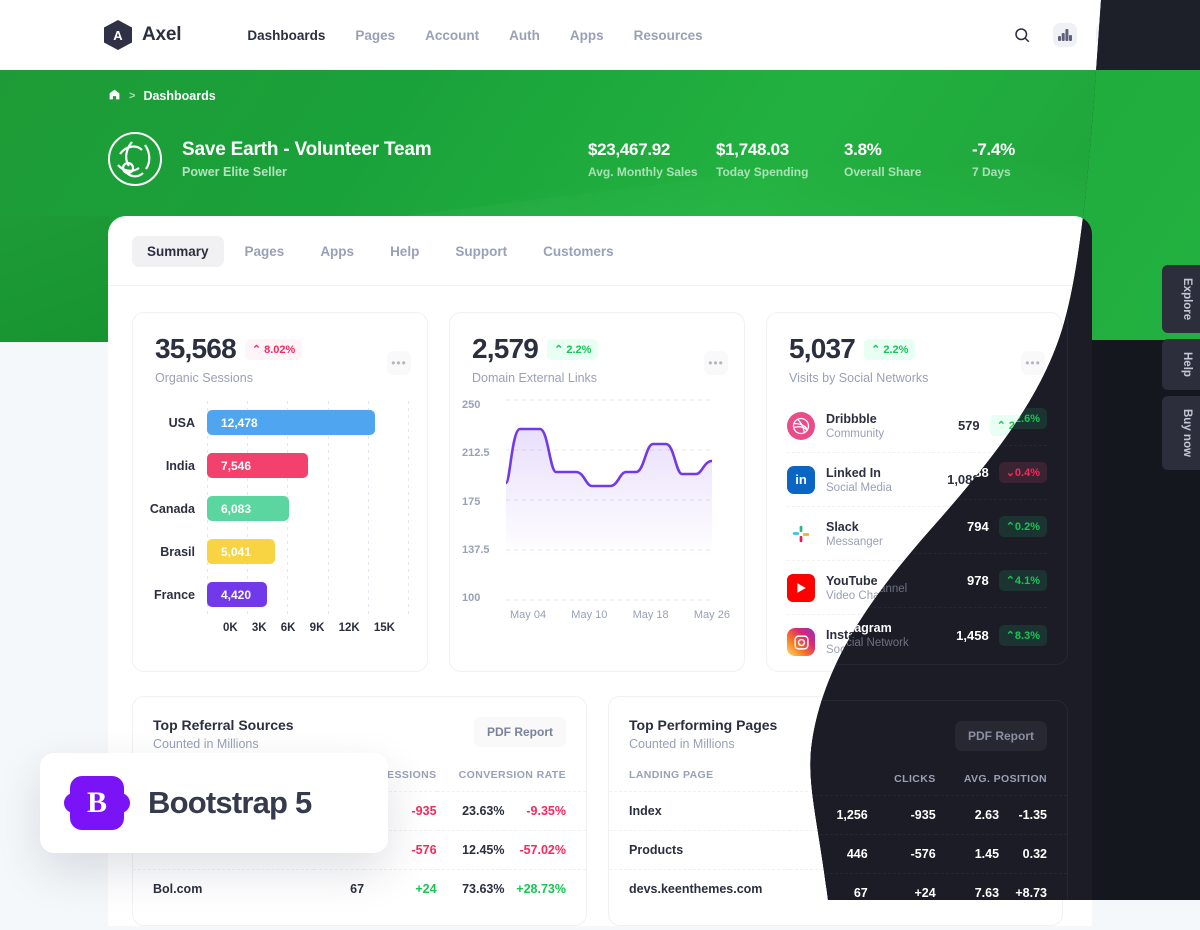 This screenshot has height=930, width=1200. What do you see at coordinates (273, 349) in the screenshot?
I see `kpi-delta-badge: ⌃ 8.02%` at bounding box center [273, 349].